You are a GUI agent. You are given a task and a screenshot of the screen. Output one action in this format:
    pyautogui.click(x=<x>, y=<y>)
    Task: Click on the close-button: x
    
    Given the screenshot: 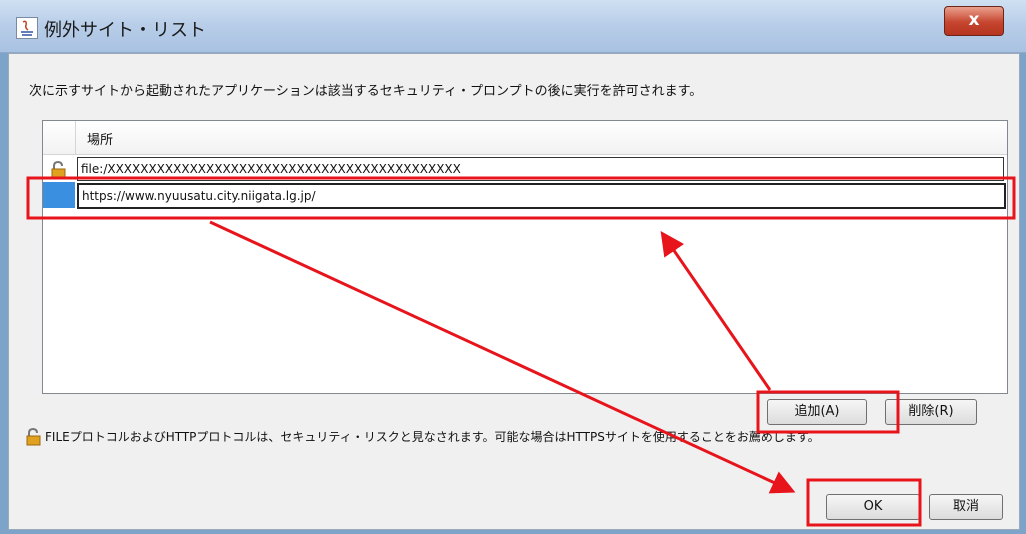 What is the action you would take?
    pyautogui.click(x=974, y=21)
    